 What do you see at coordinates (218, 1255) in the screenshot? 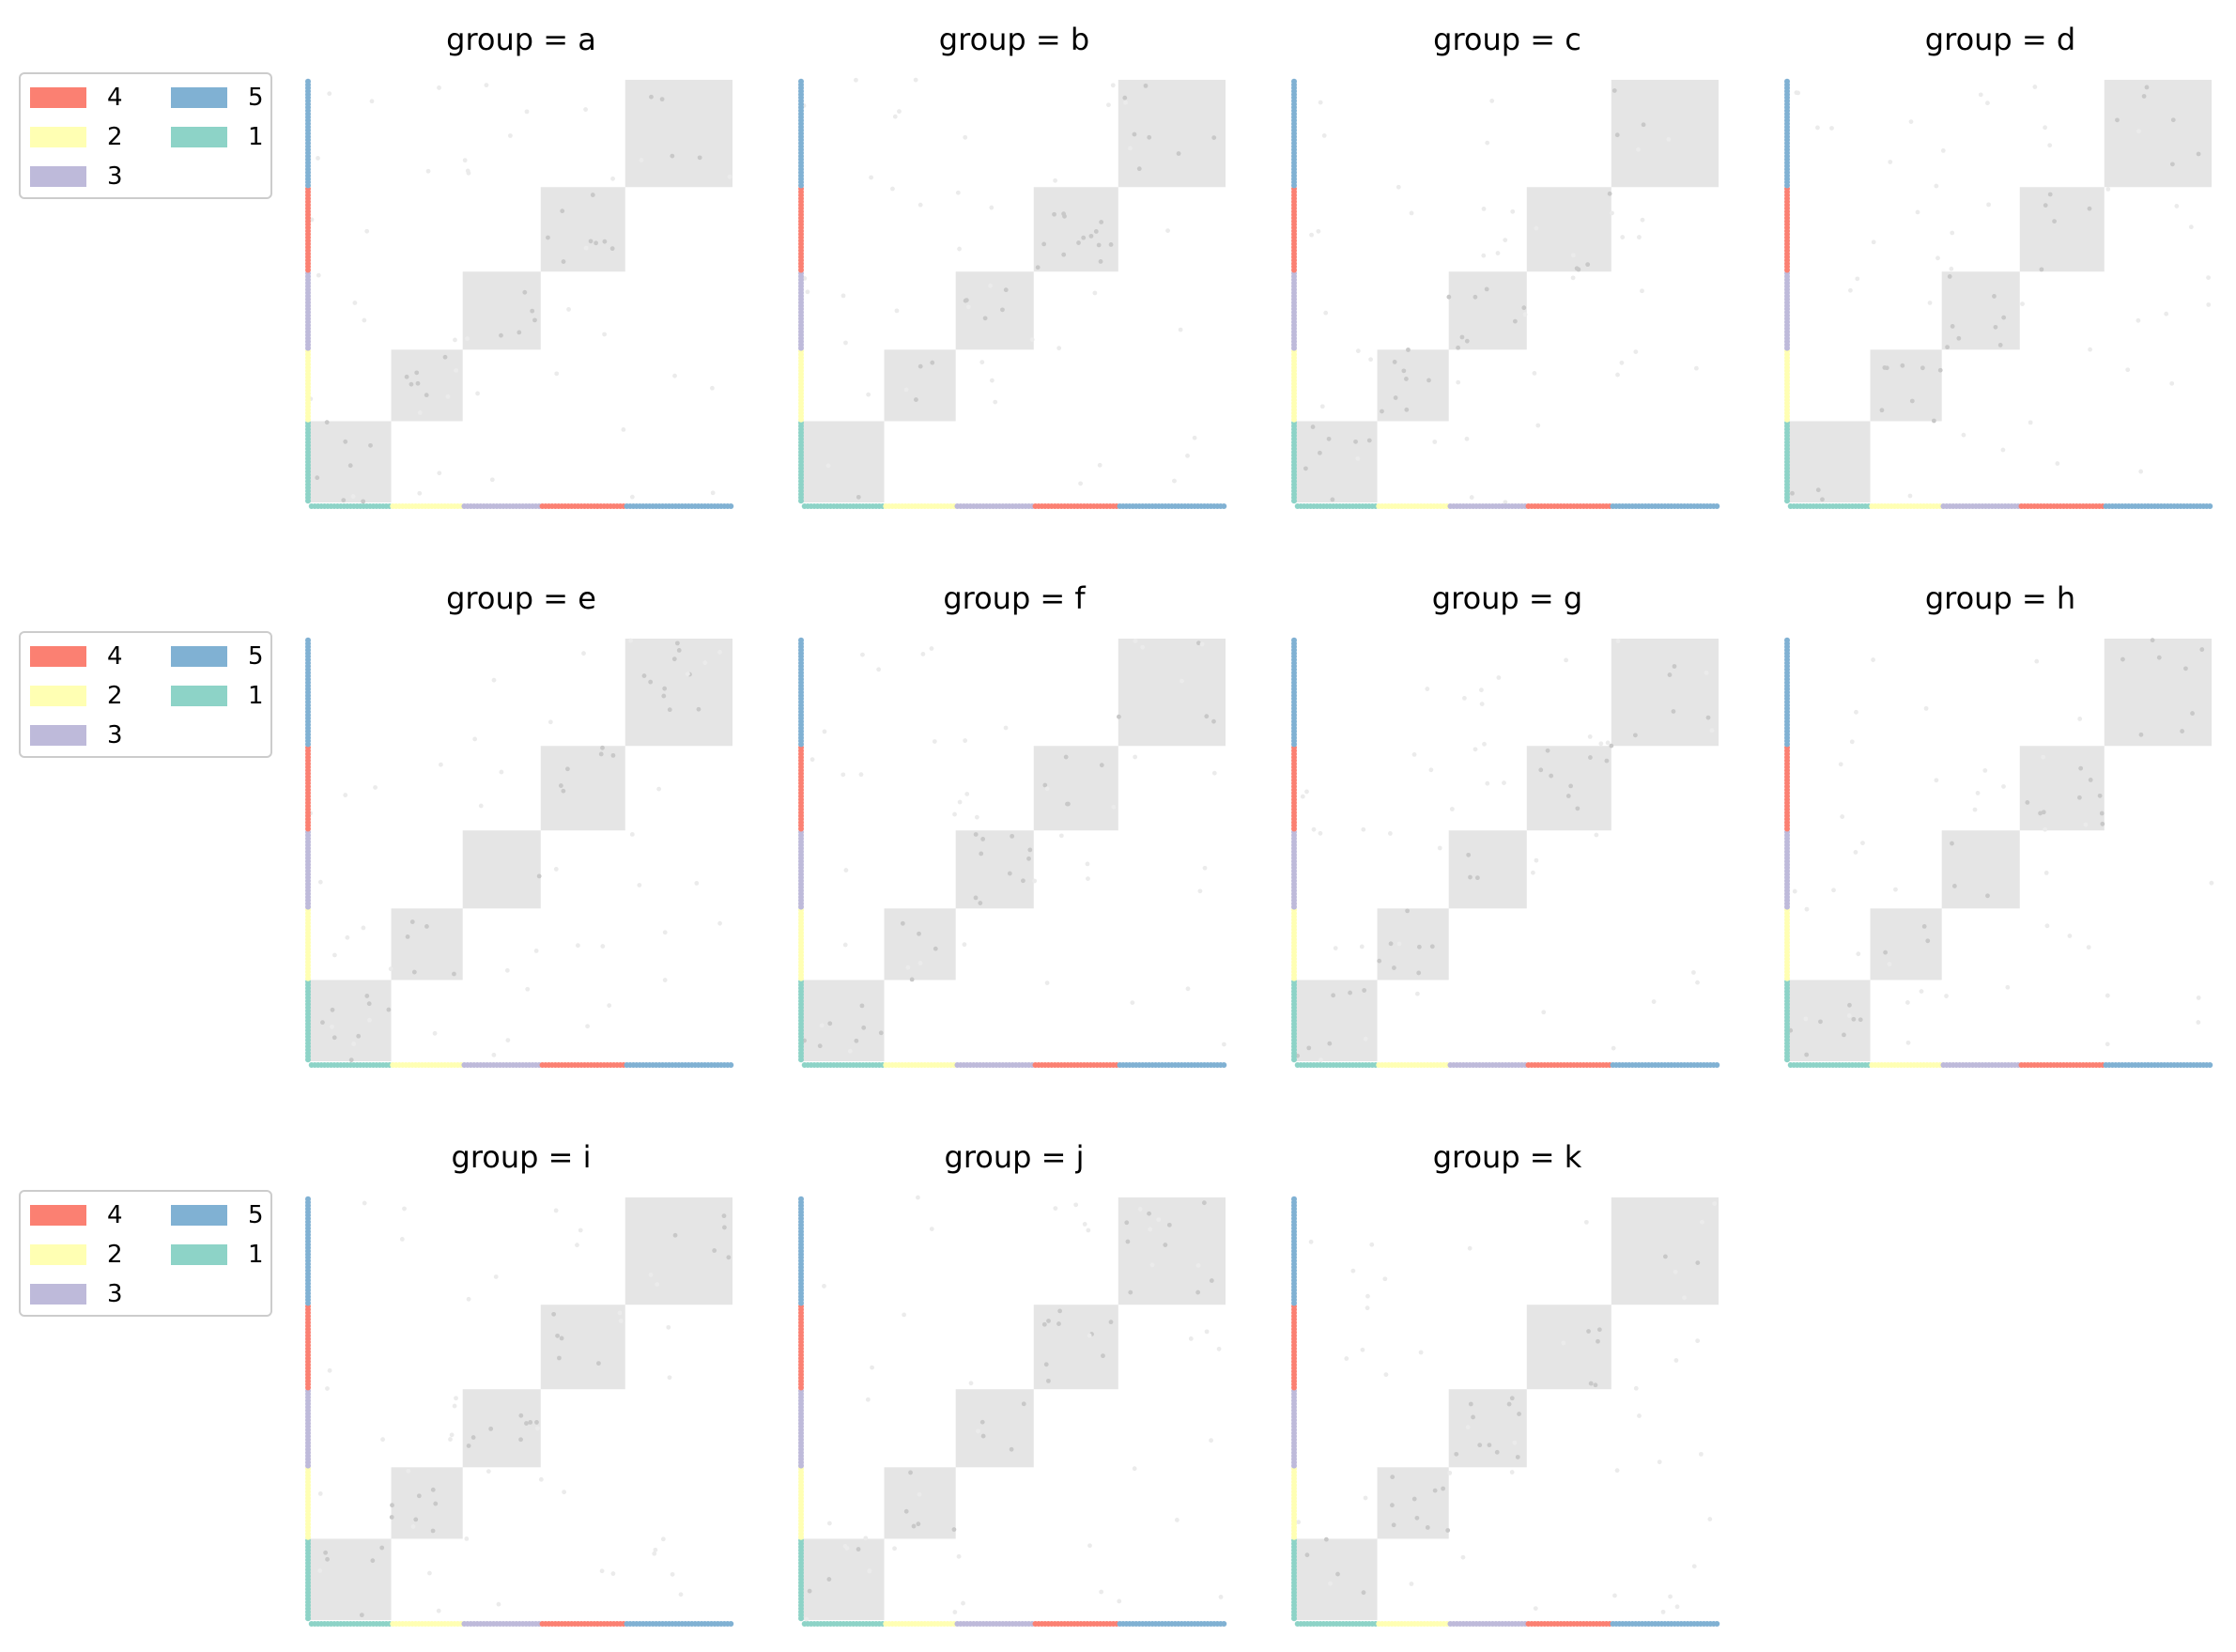
I see `legend-entry-1: 1` at bounding box center [218, 1255].